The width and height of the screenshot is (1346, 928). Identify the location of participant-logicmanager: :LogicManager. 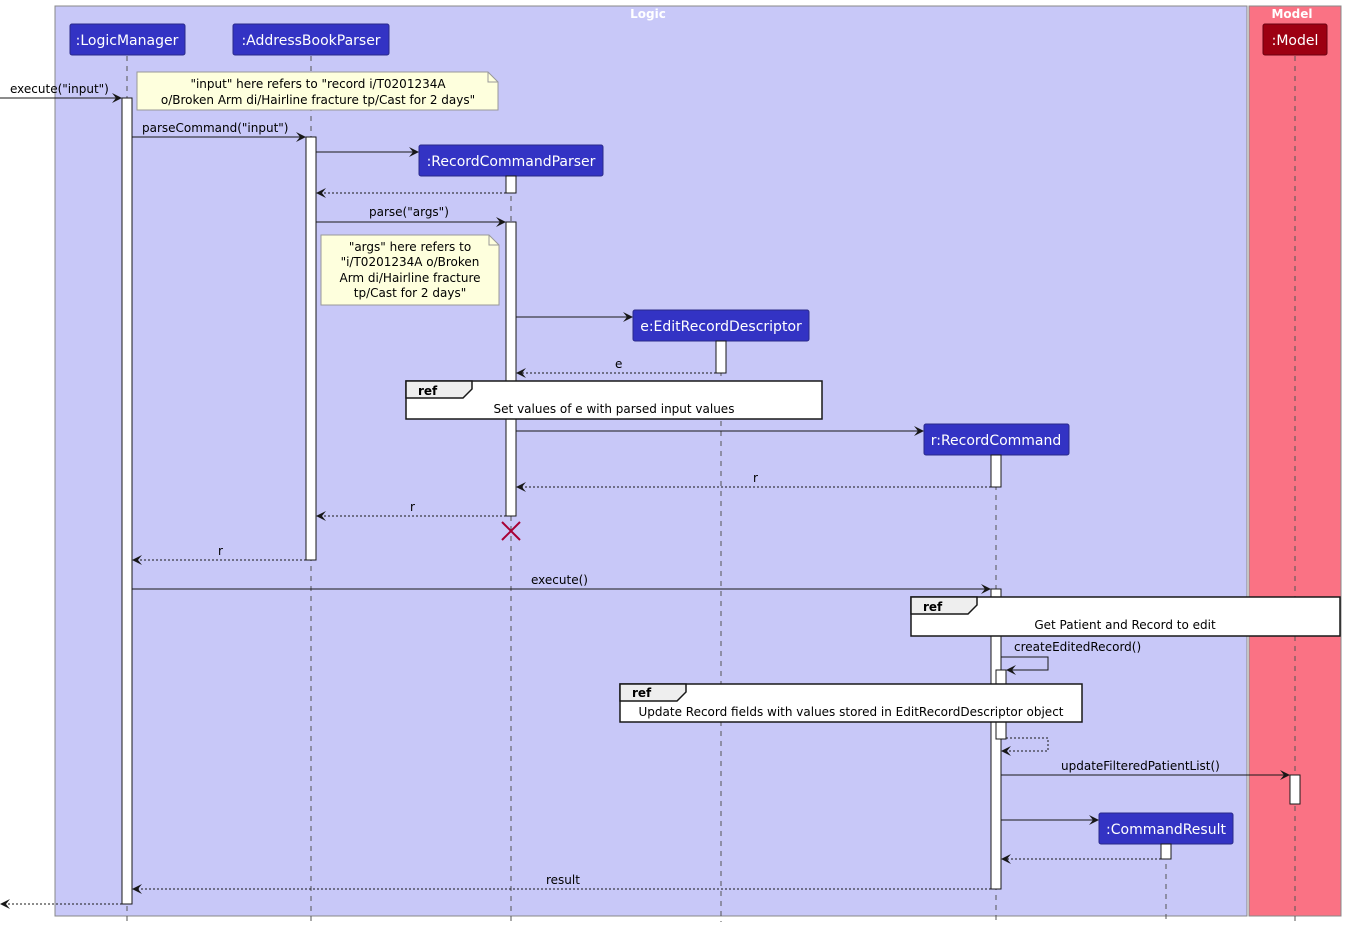
(127, 39).